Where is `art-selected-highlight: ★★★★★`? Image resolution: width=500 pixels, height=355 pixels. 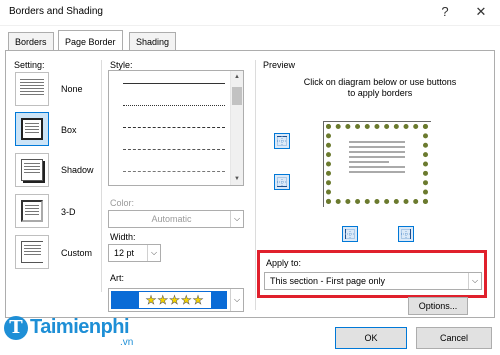
art-selected-highlight: ★★★★★ is located at coordinates (169, 300).